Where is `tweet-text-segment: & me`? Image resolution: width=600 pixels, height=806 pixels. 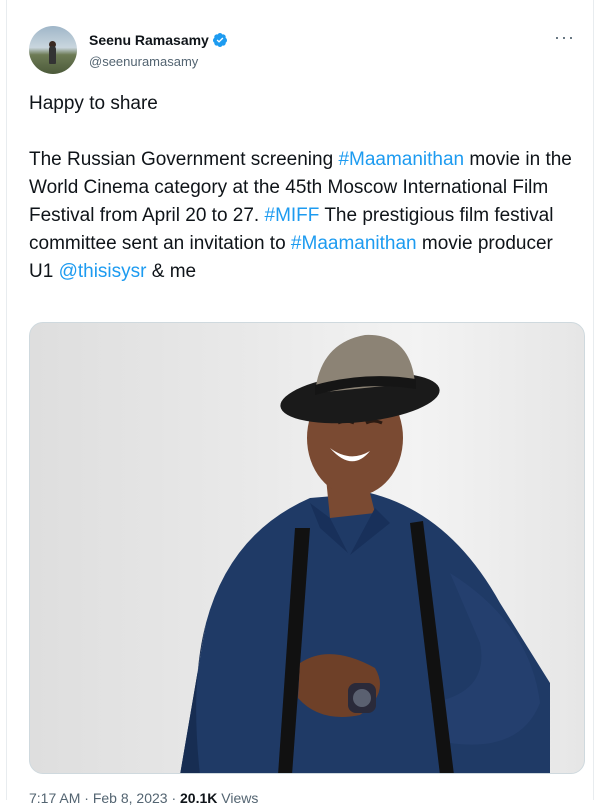
tweet-text-segment: & me is located at coordinates (171, 271).